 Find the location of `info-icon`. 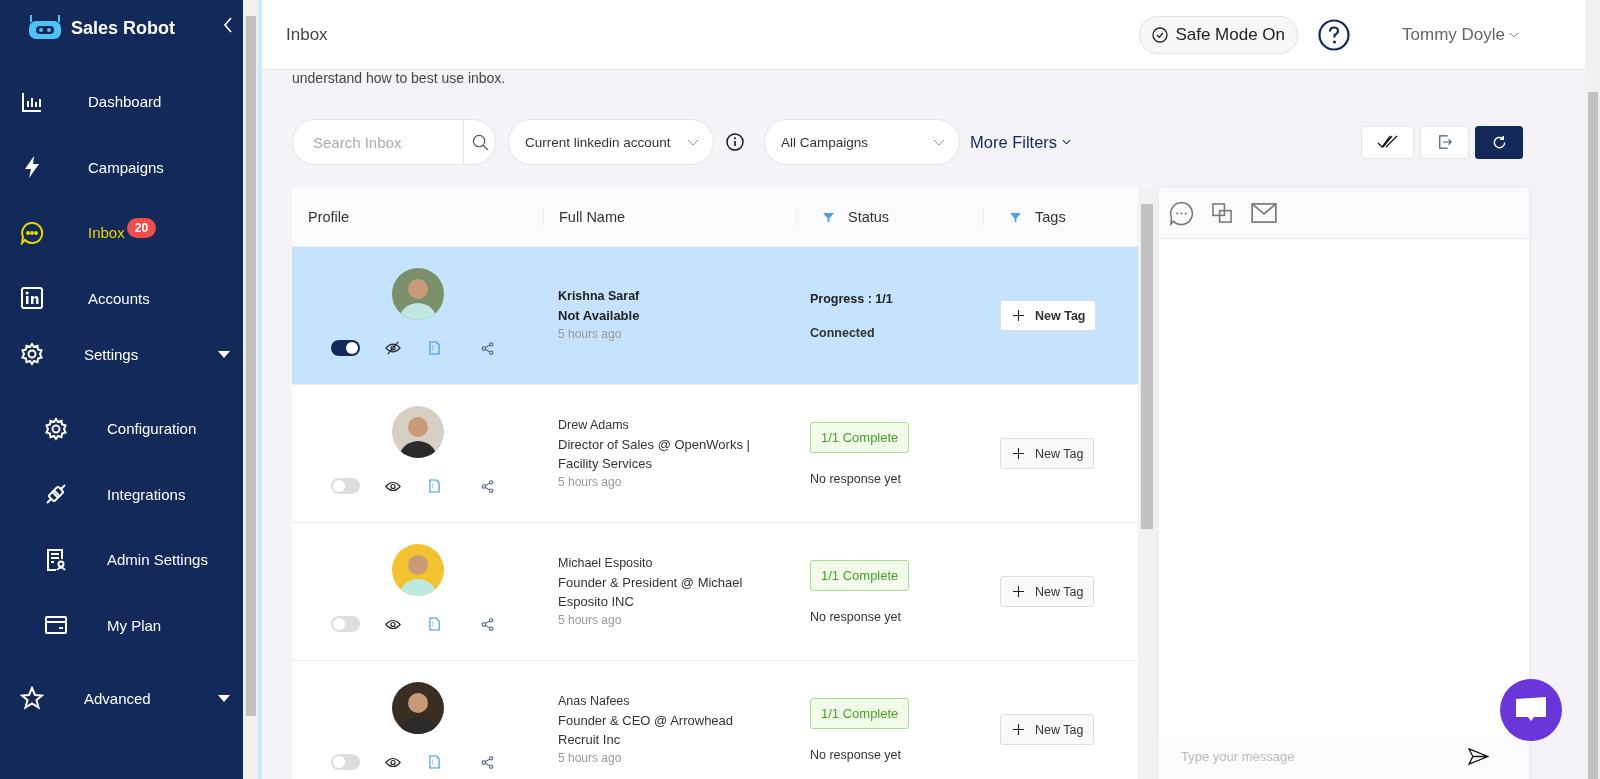

info-icon is located at coordinates (735, 142).